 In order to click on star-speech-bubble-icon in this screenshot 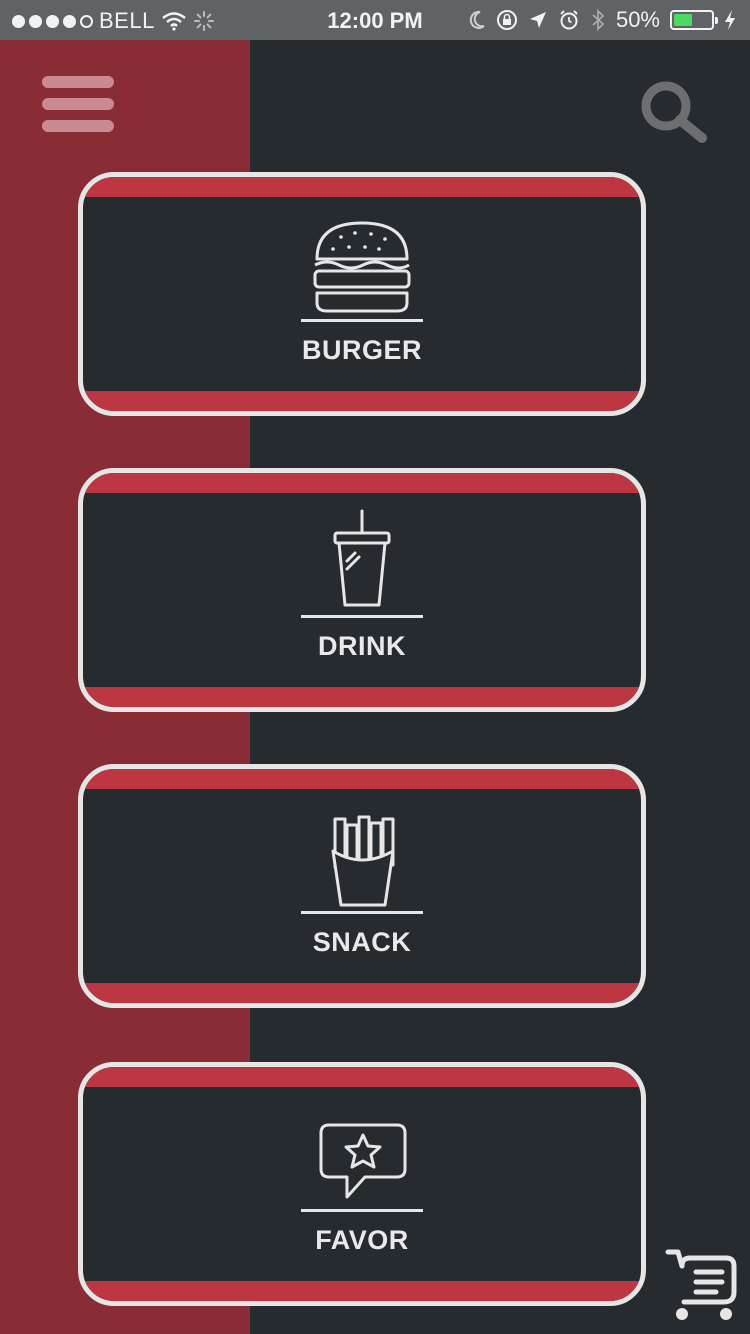, I will do `click(363, 1161)`.